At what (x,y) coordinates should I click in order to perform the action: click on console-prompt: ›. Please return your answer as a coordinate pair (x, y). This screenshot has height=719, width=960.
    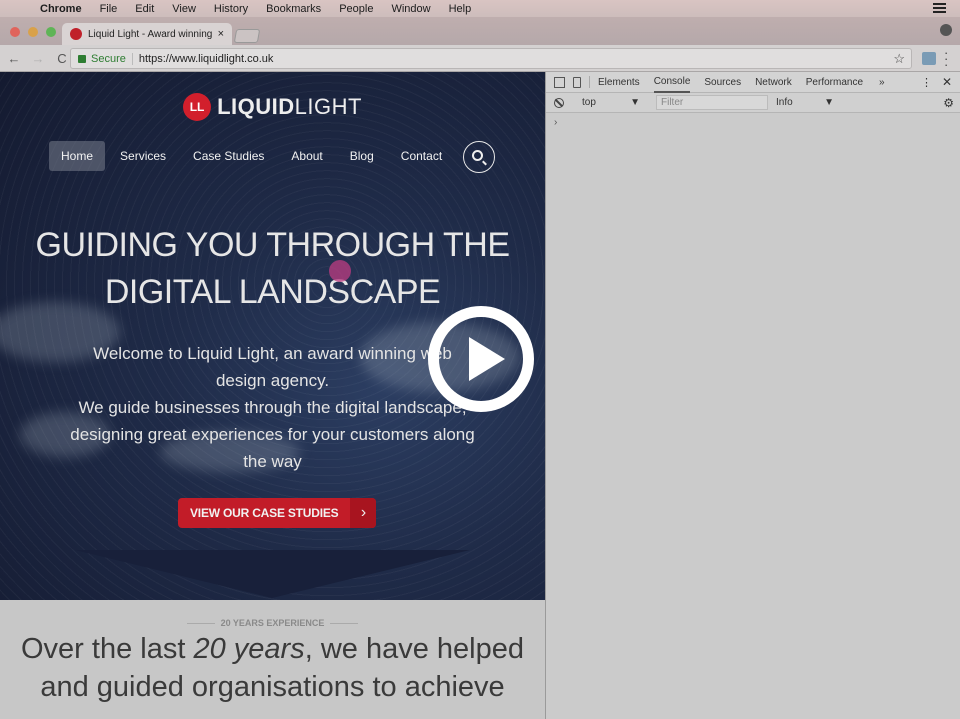
    Looking at the image, I should click on (757, 122).